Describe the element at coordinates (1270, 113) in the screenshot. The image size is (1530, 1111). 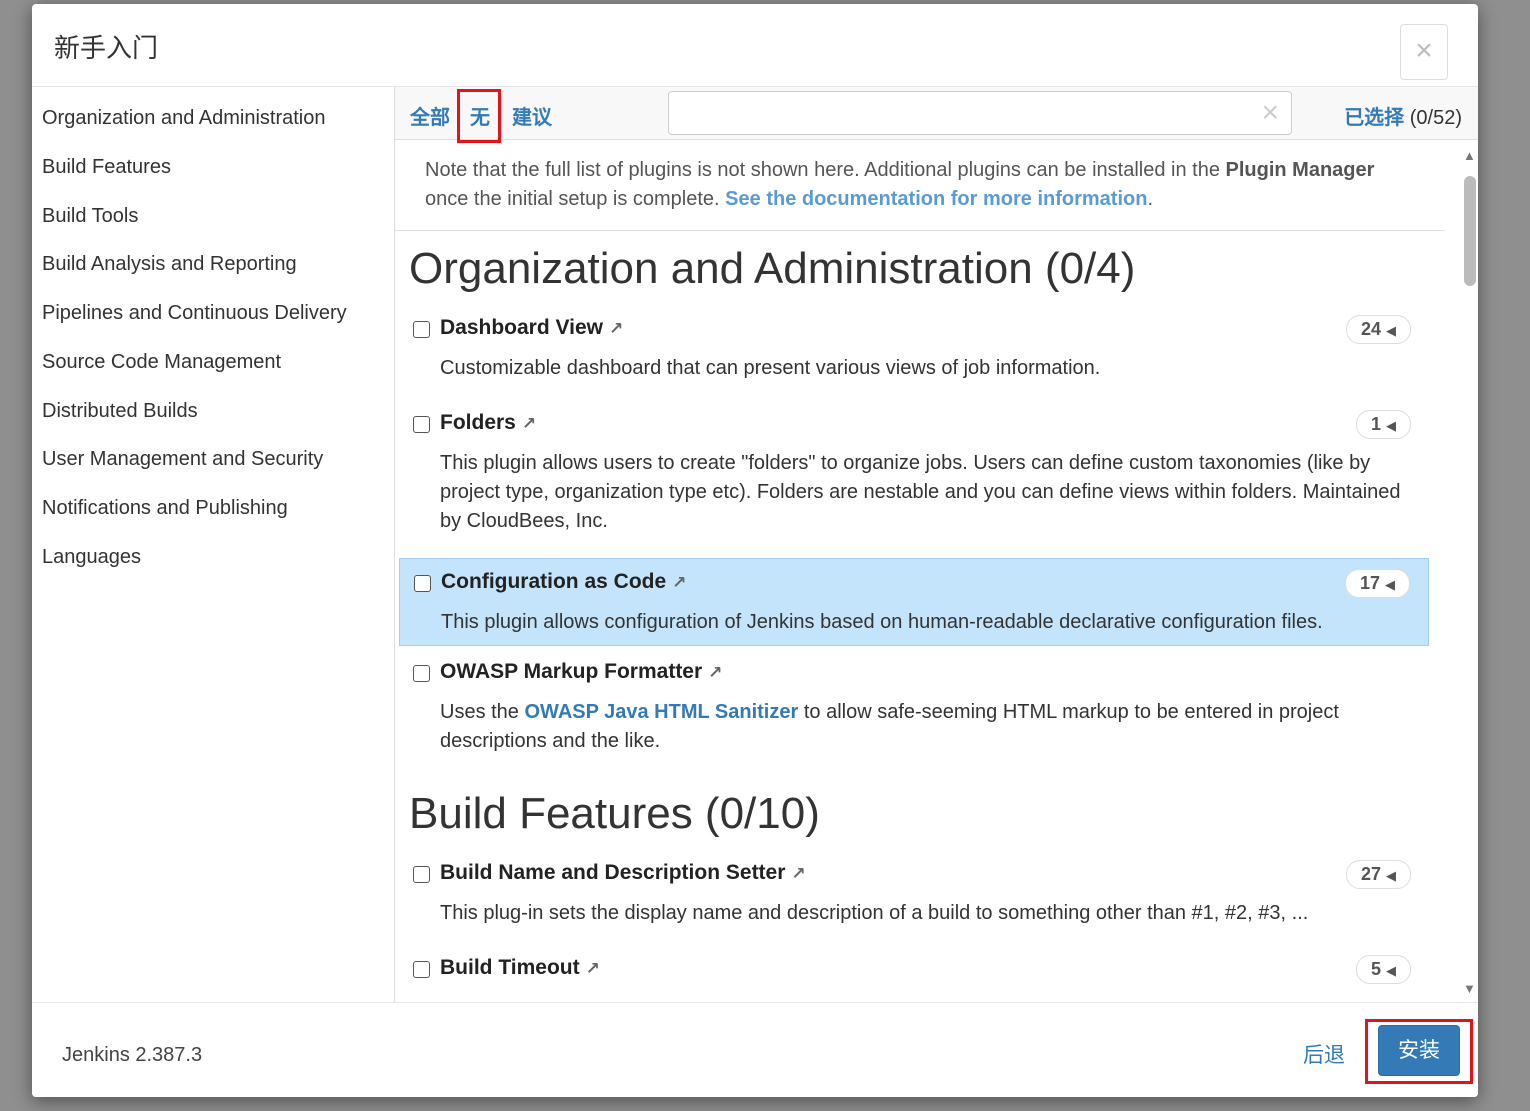
I see `search-clear-icon: ×` at that location.